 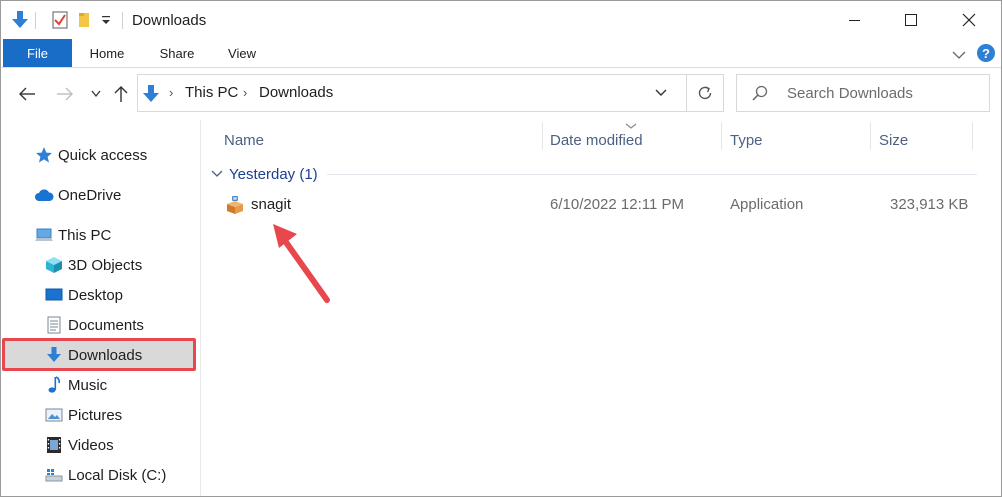 I want to click on help-icon: ?, so click(x=986, y=55).